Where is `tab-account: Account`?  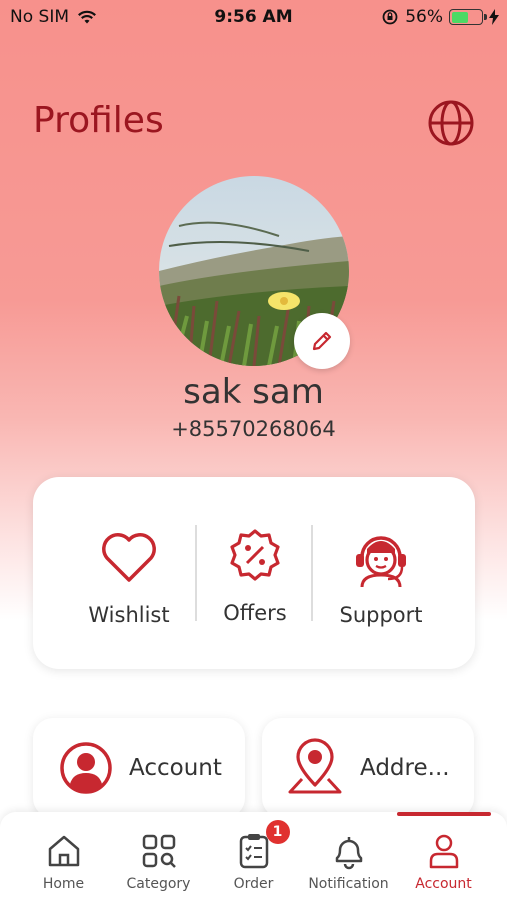 tab-account: Account is located at coordinates (443, 856).